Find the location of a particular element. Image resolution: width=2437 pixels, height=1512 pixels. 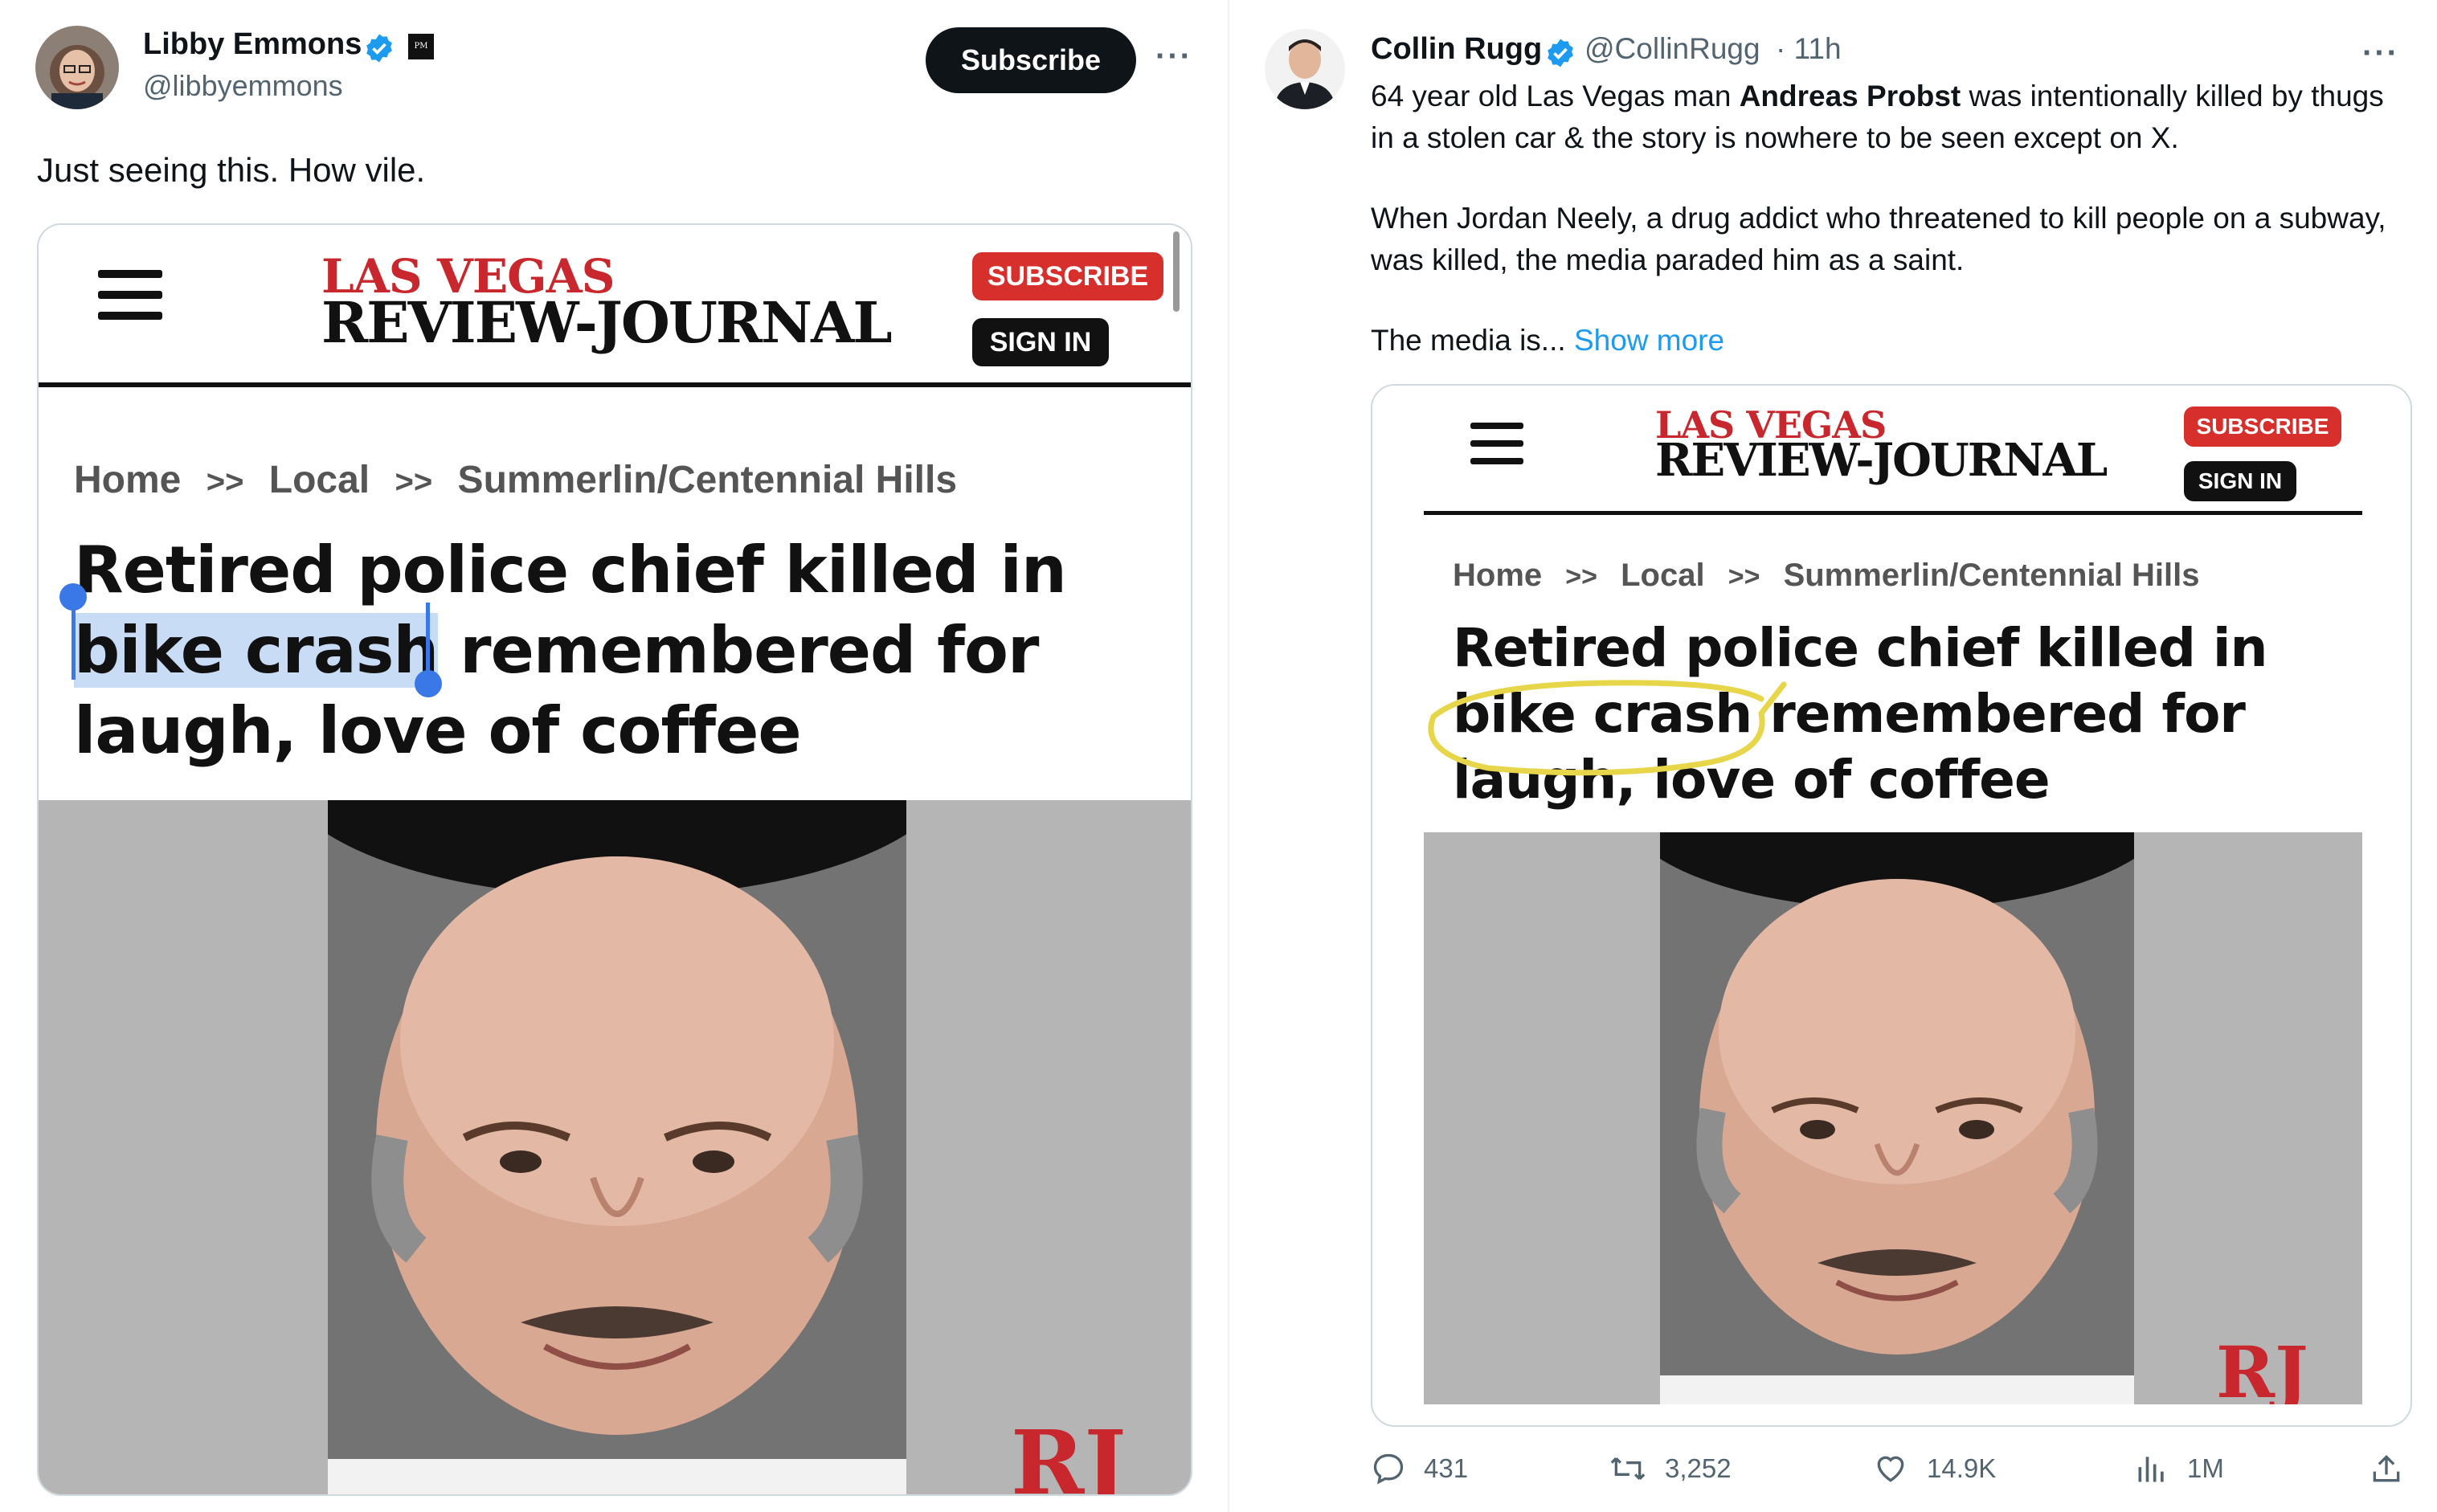

libby-tweet-text: Just seeing this. How vile. is located at coordinates (232, 170).